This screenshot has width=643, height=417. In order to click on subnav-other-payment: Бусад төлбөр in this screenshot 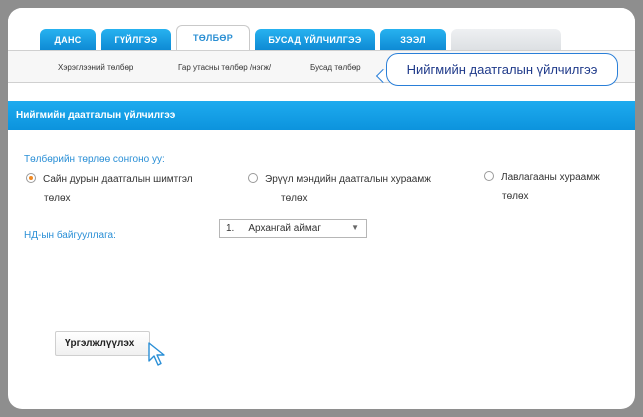, I will do `click(335, 67)`.